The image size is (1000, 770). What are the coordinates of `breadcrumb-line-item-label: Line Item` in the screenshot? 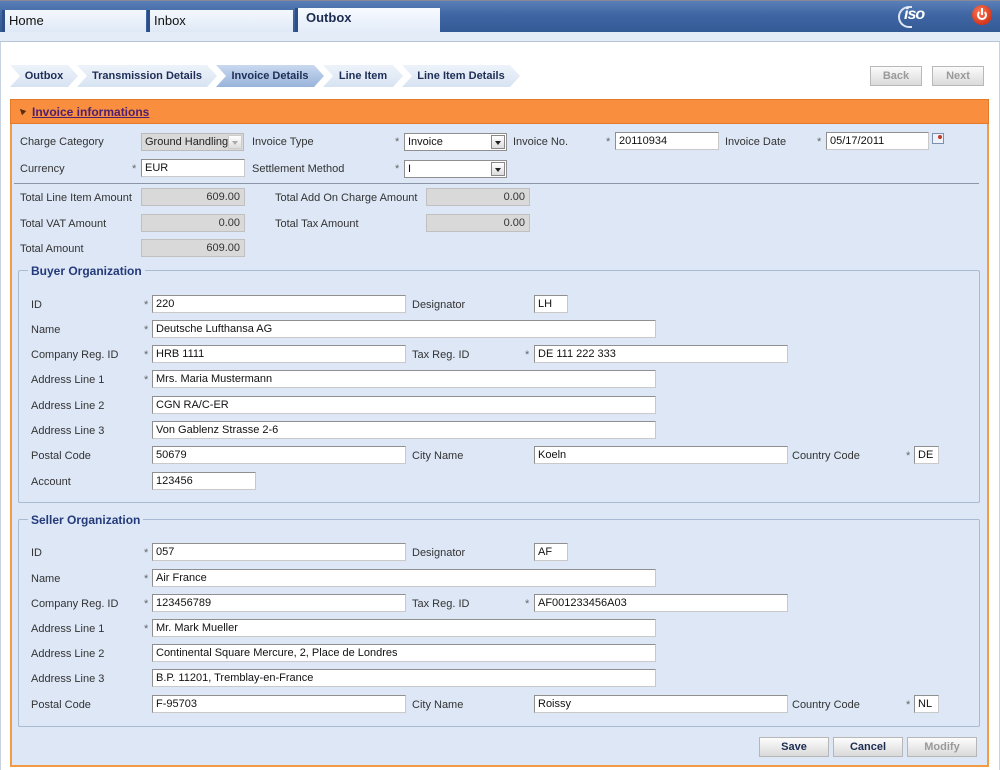 It's located at (363, 76).